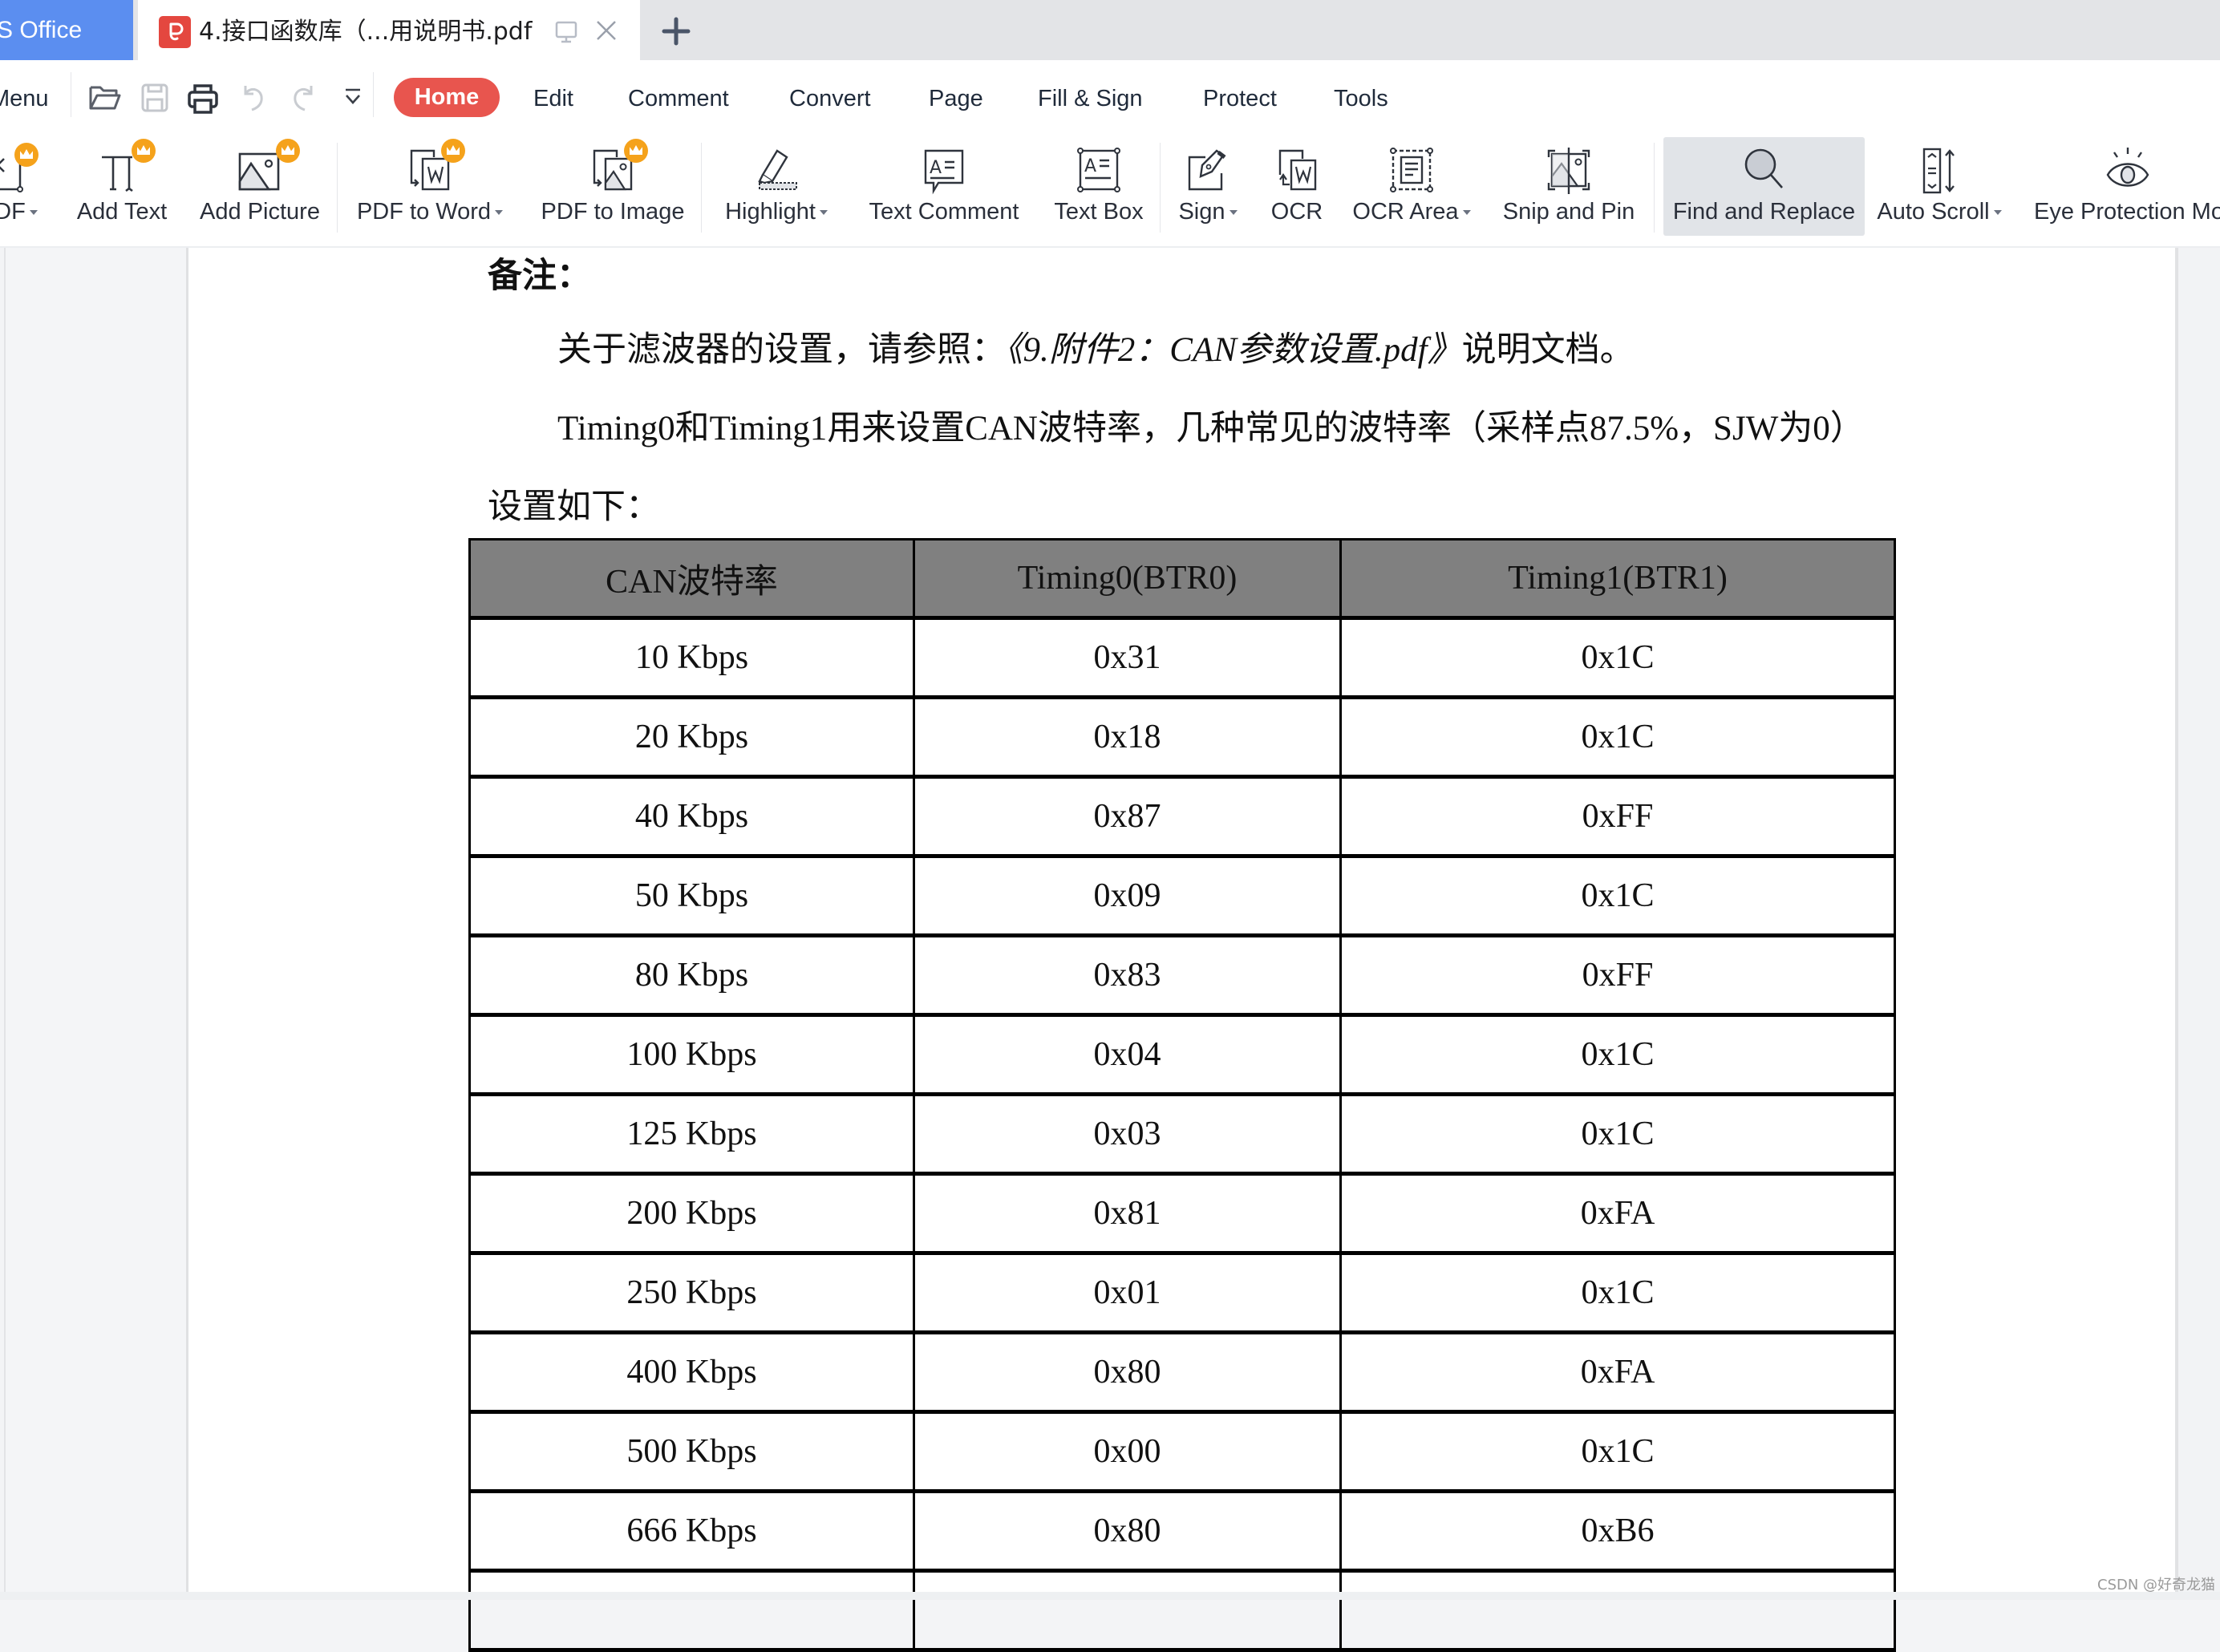  I want to click on tool-label: Text Comment, so click(944, 212).